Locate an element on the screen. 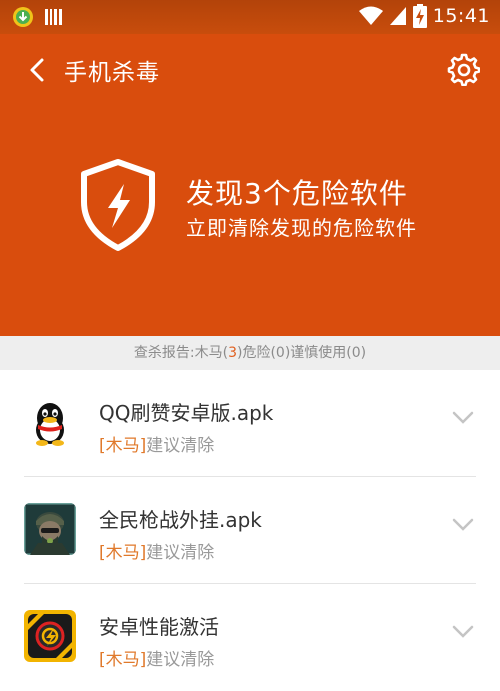 This screenshot has height=691, width=500. wifi-icon is located at coordinates (370, 15).